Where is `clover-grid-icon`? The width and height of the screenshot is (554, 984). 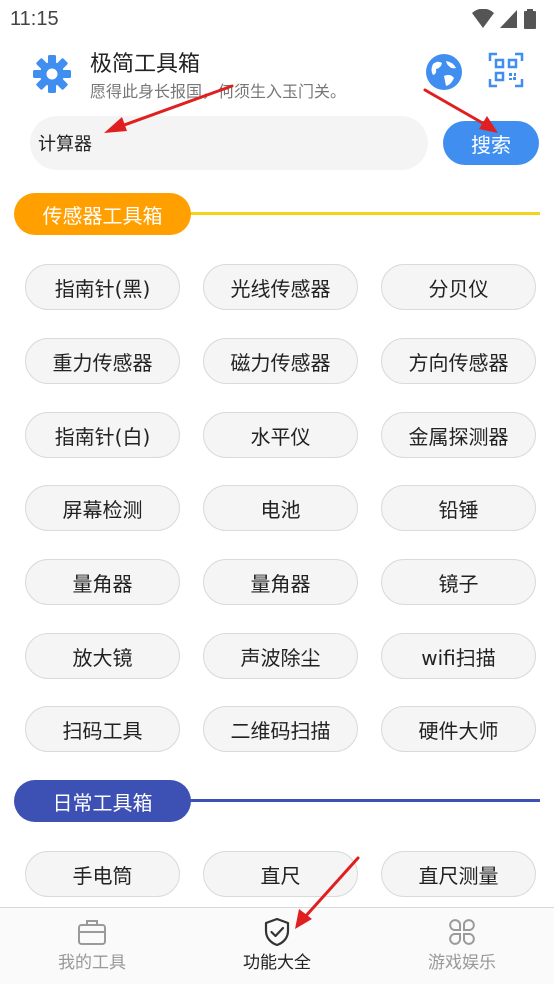
clover-grid-icon is located at coordinates (462, 932).